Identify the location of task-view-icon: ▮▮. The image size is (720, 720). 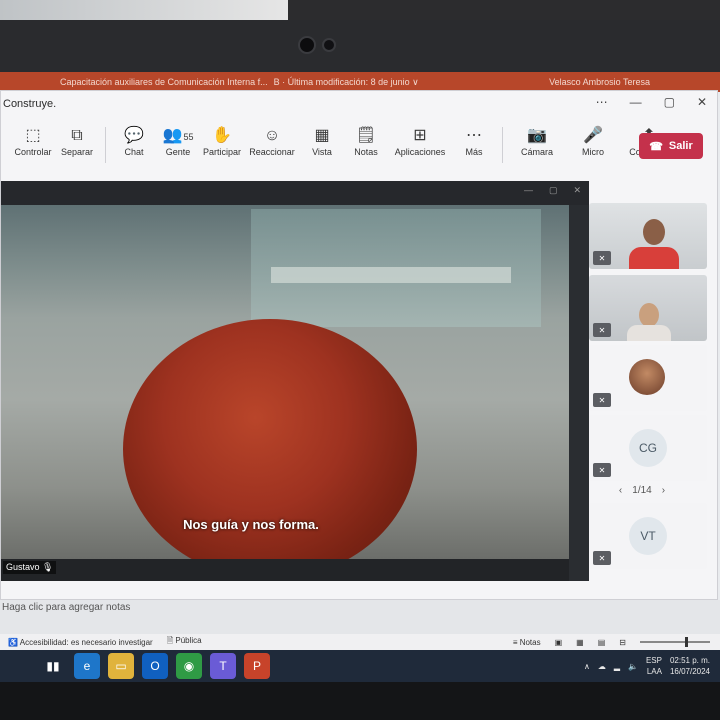
(53, 666).